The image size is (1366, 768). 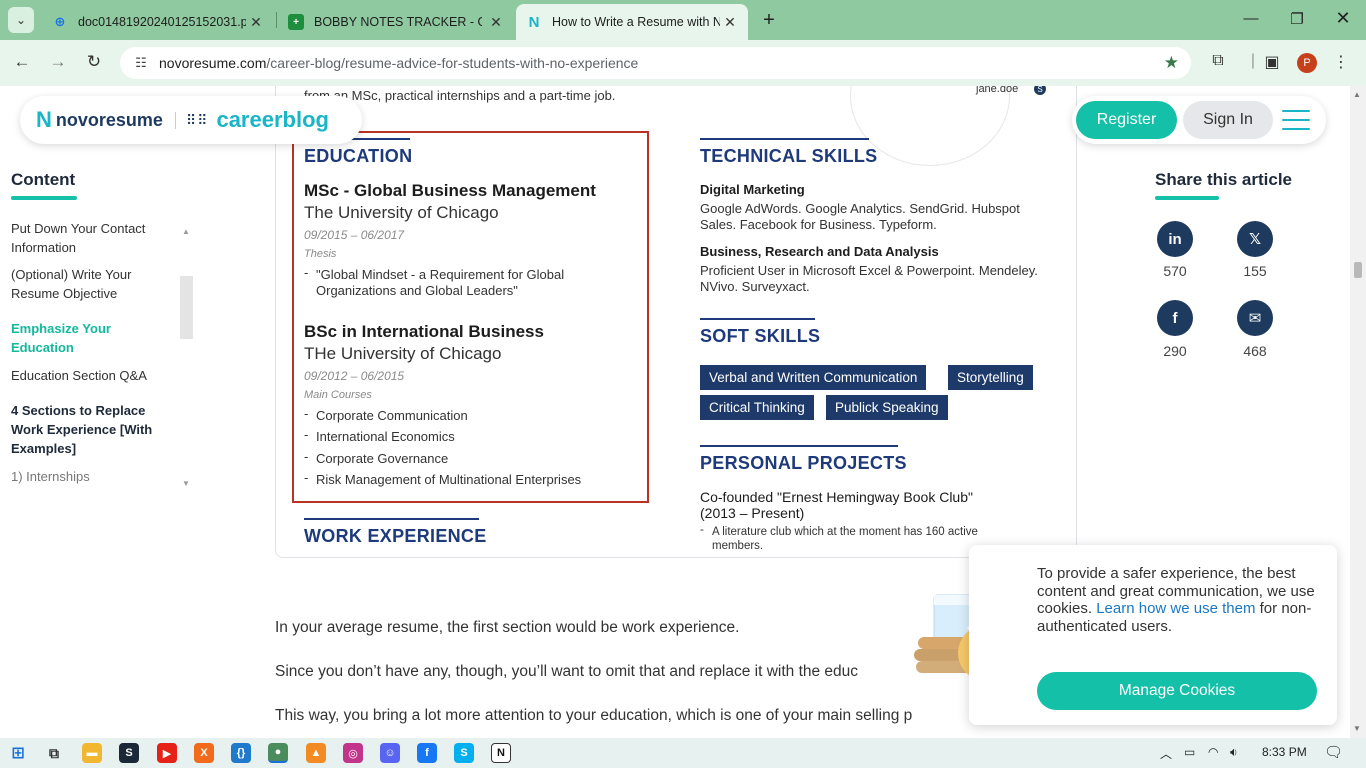 What do you see at coordinates (1341, 62) in the screenshot?
I see `kebab-menu-icon: ⋮` at bounding box center [1341, 62].